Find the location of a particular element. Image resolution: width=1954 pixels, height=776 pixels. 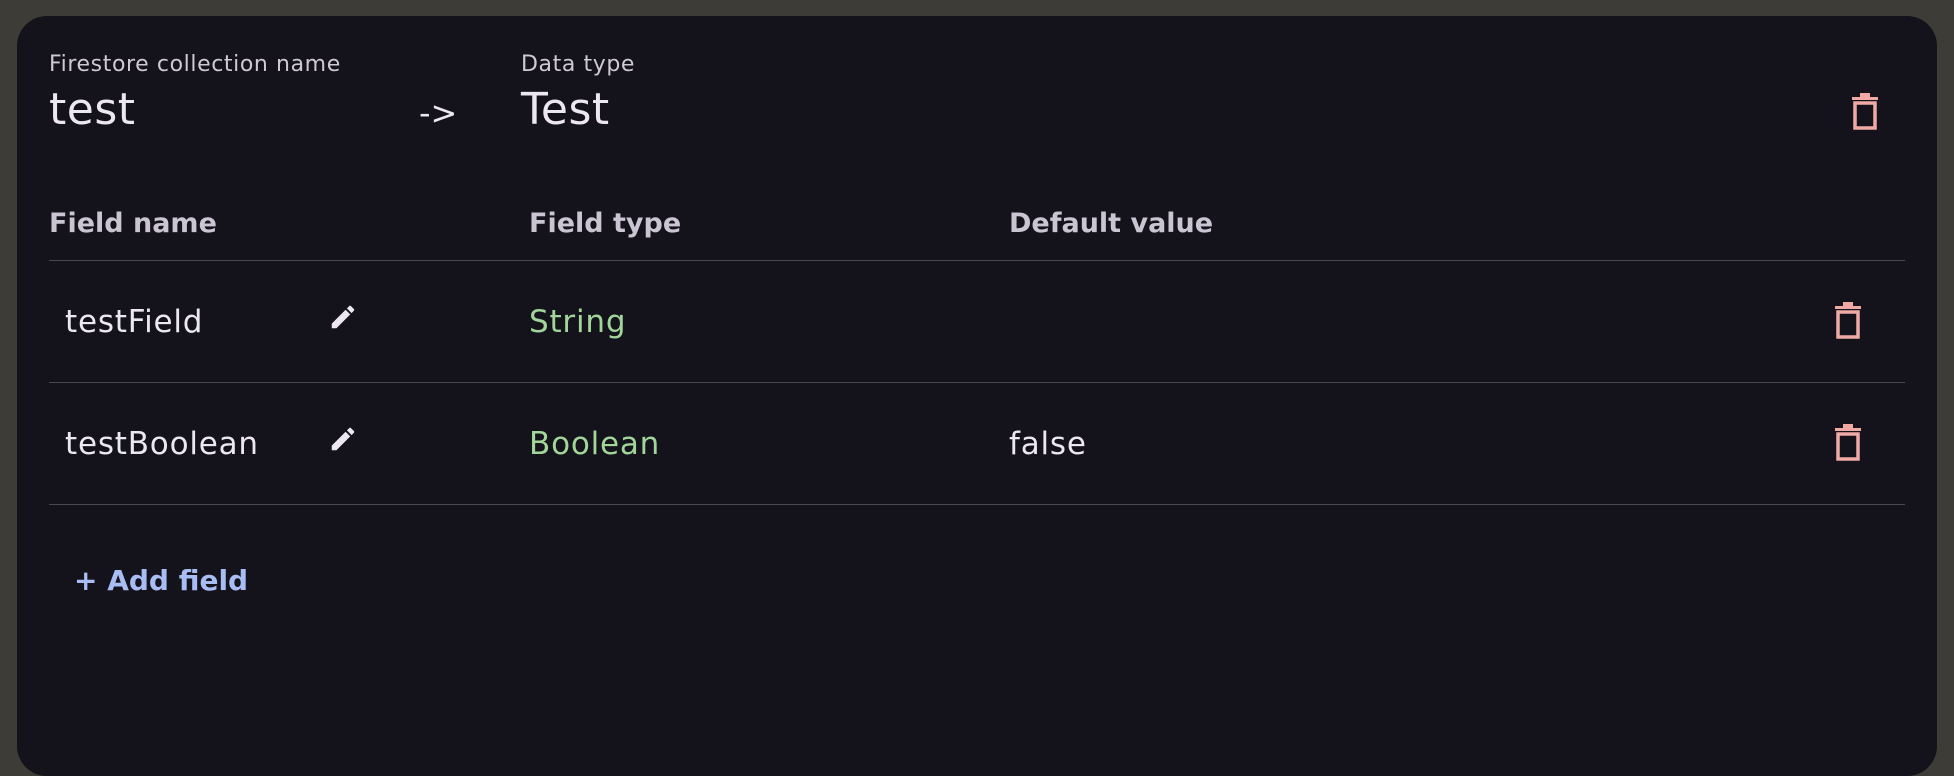

delete-collection-button is located at coordinates (1865, 112).